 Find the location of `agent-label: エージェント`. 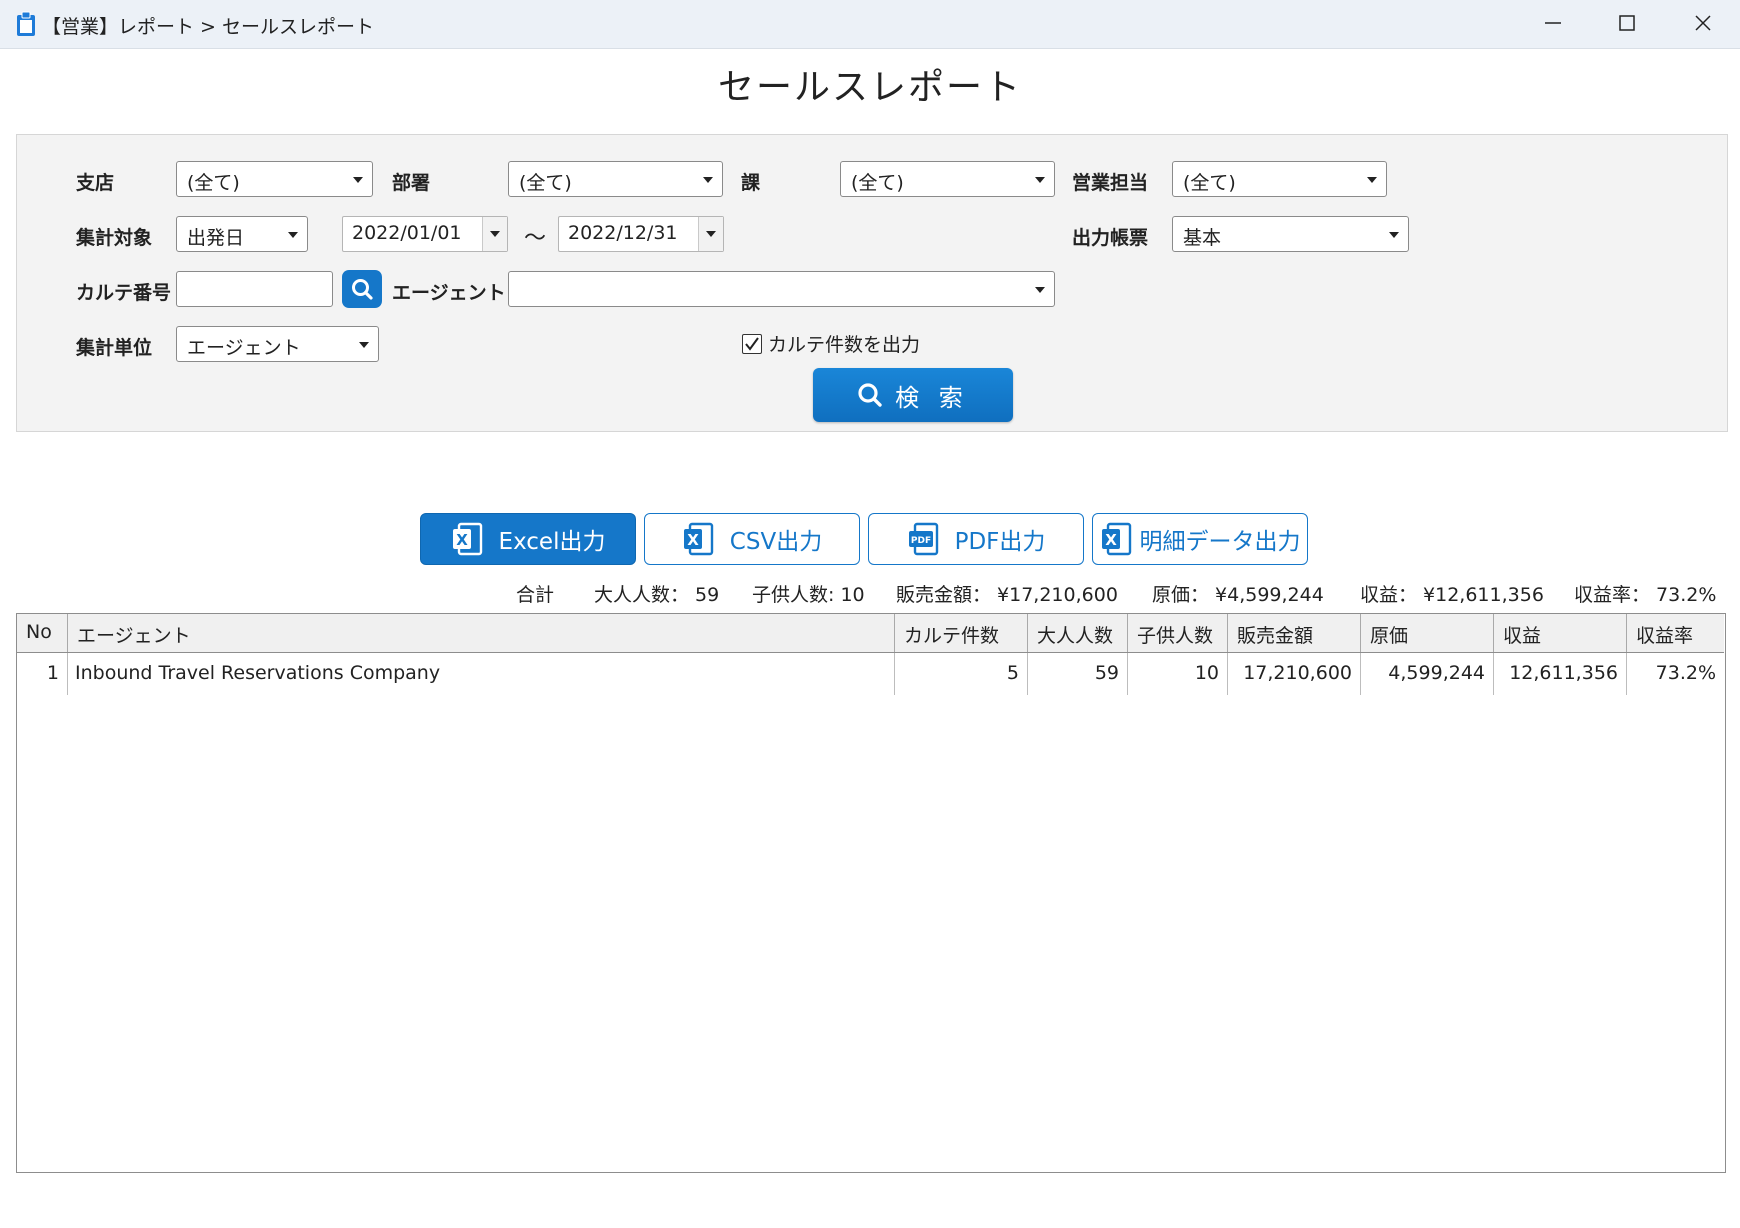

agent-label: エージェント is located at coordinates (449, 293).